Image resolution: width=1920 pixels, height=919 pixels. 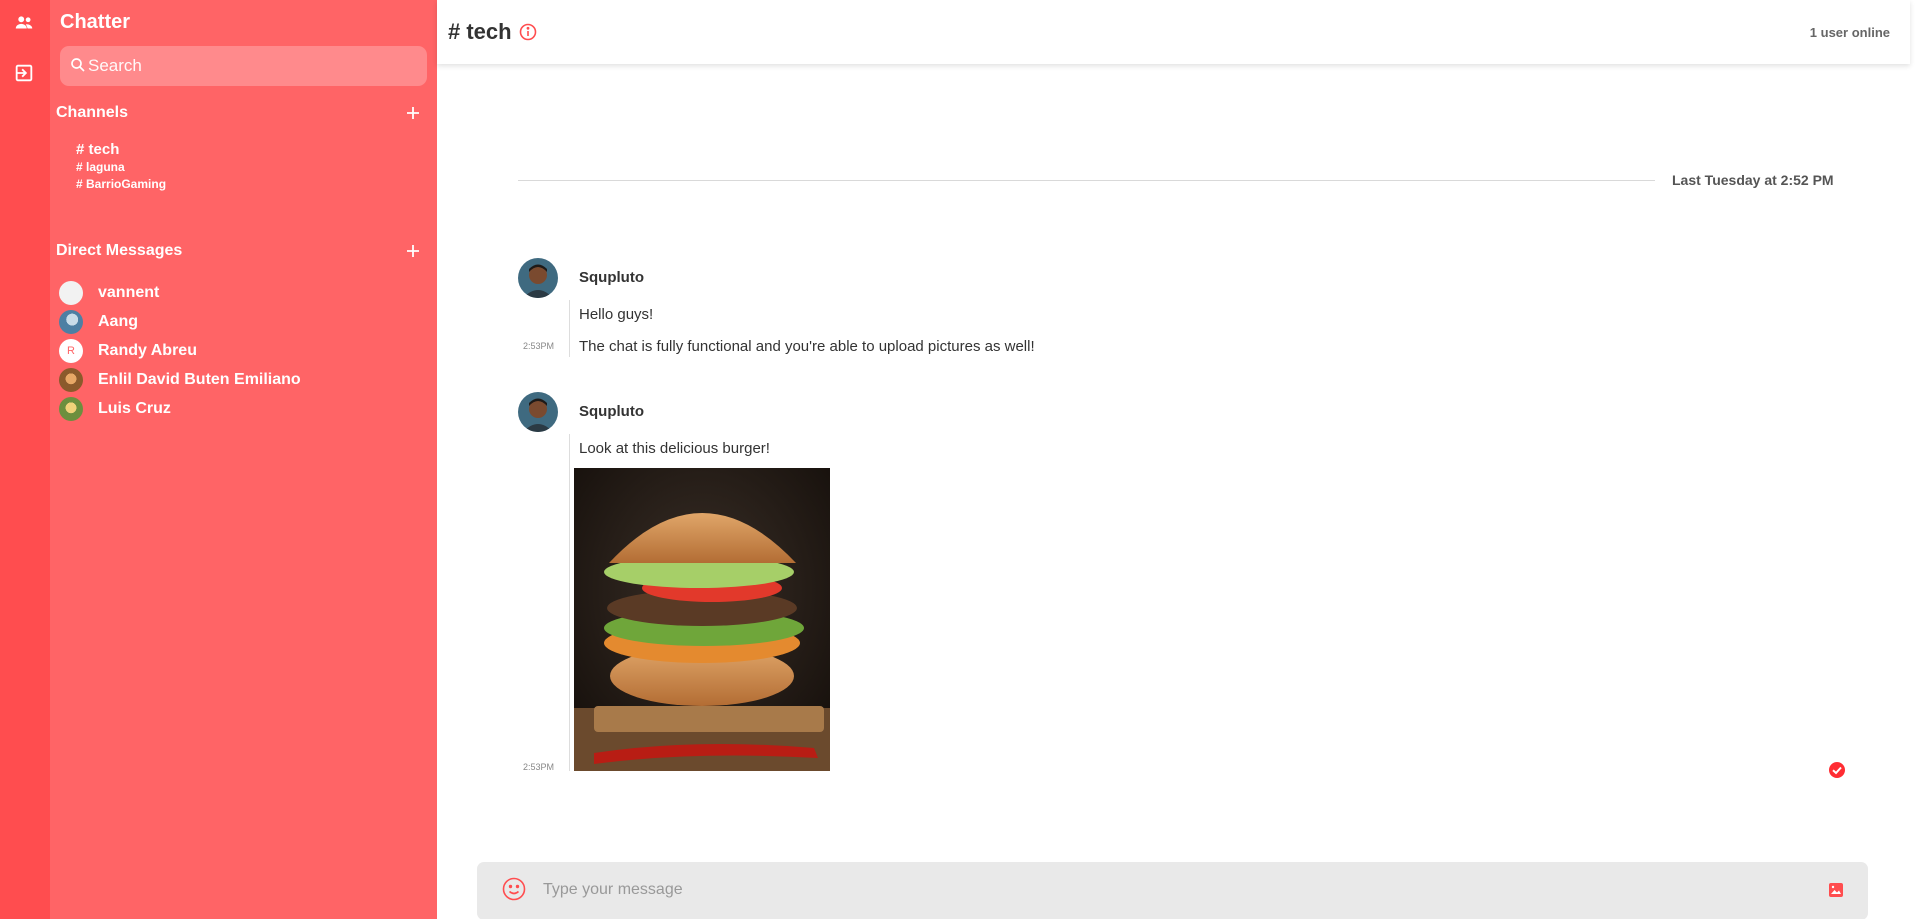 I want to click on message-input, so click(x=1158, y=890).